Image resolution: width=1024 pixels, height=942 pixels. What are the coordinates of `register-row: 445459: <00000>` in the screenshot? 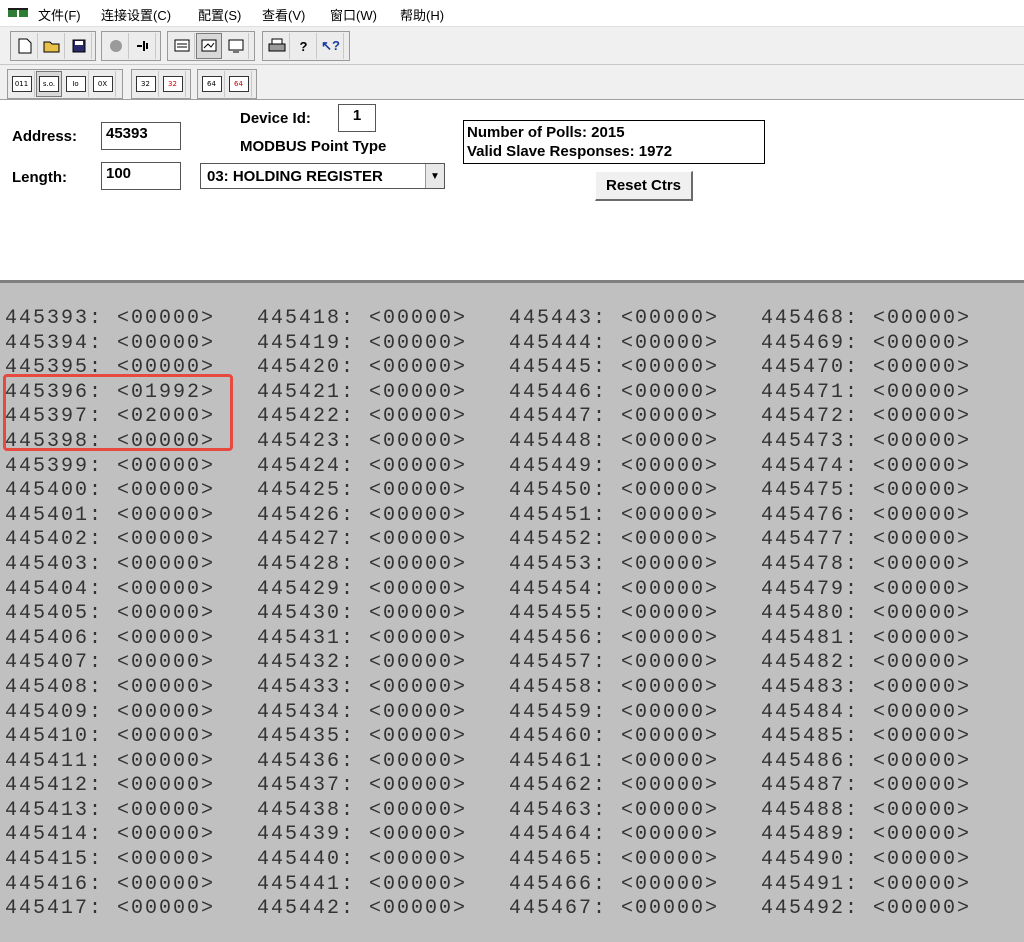 It's located at (614, 712).